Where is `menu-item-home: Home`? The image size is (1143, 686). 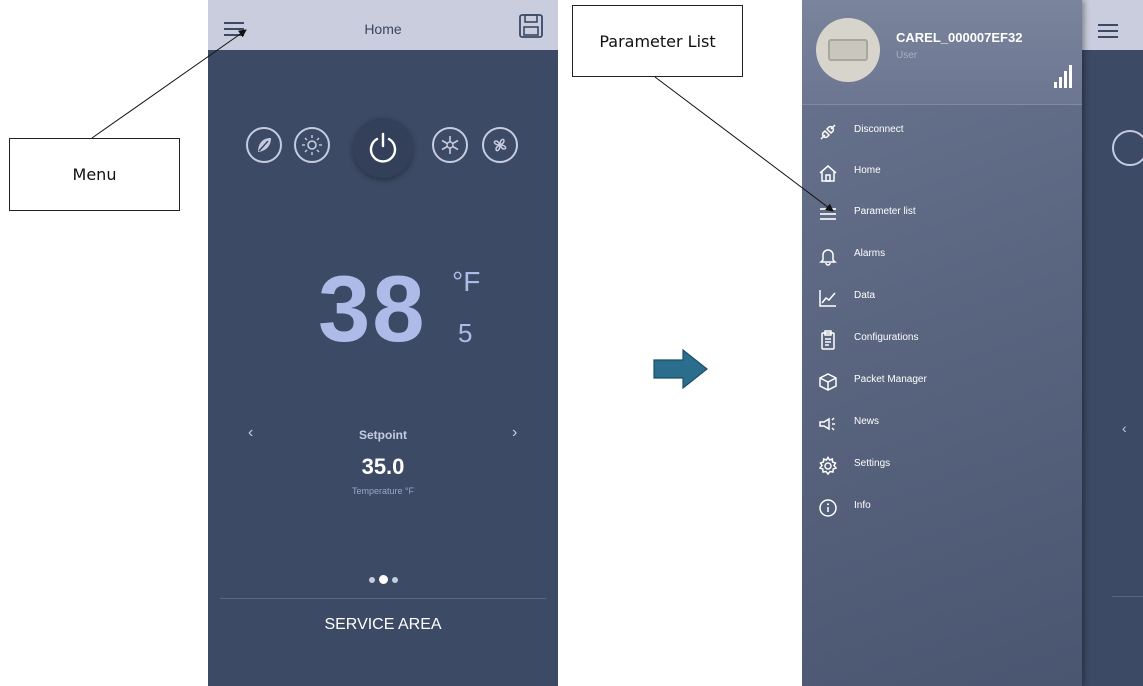
menu-item-home: Home is located at coordinates (942, 173).